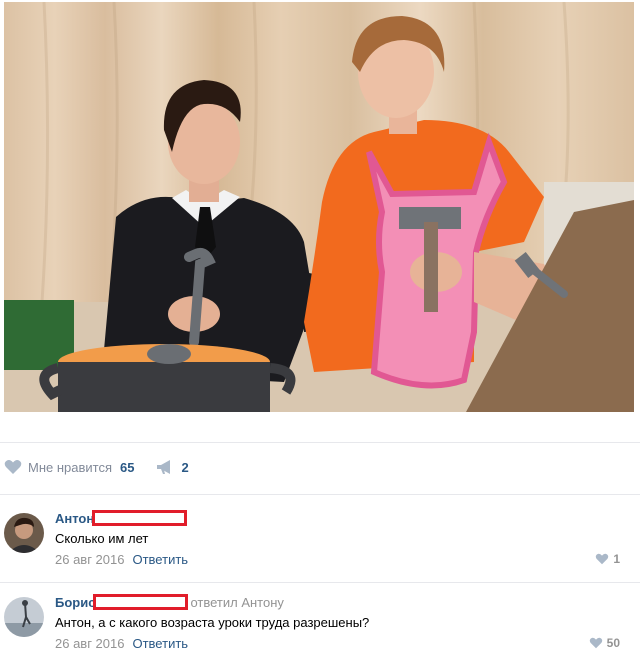 The height and width of the screenshot is (657, 640). What do you see at coordinates (75, 602) in the screenshot?
I see `comment-author: Борис` at bounding box center [75, 602].